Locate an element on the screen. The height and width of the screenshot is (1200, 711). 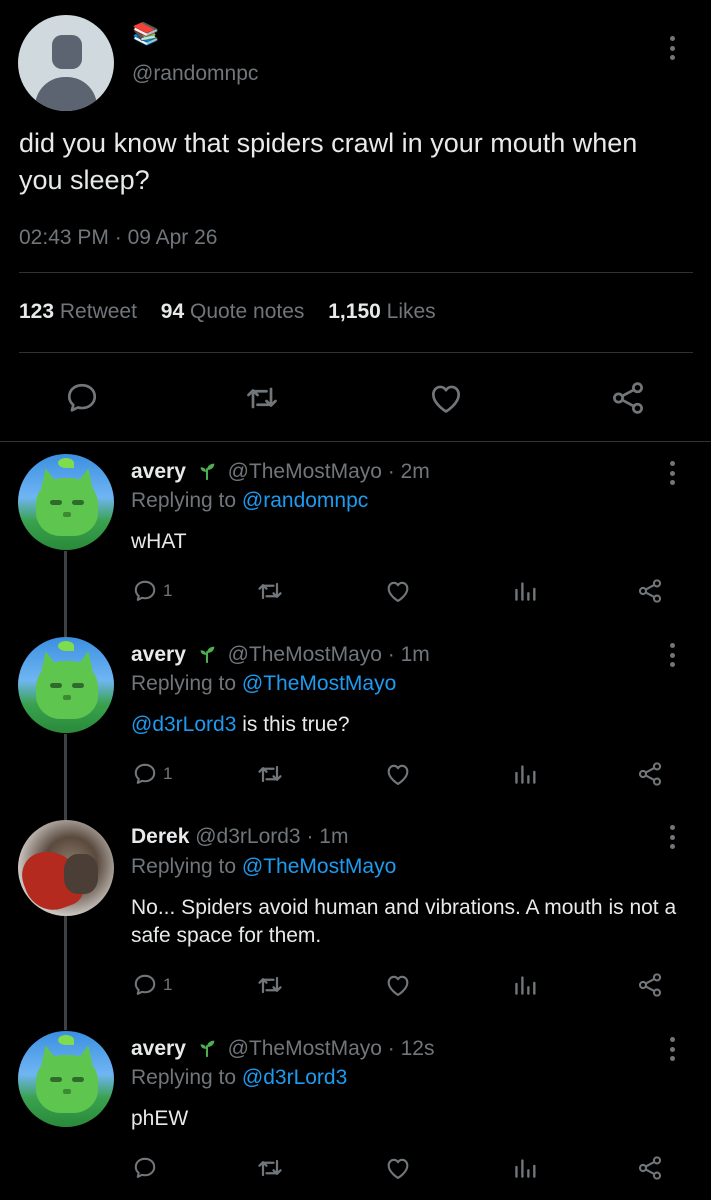
reply-time: · 12s is located at coordinates (411, 1048).